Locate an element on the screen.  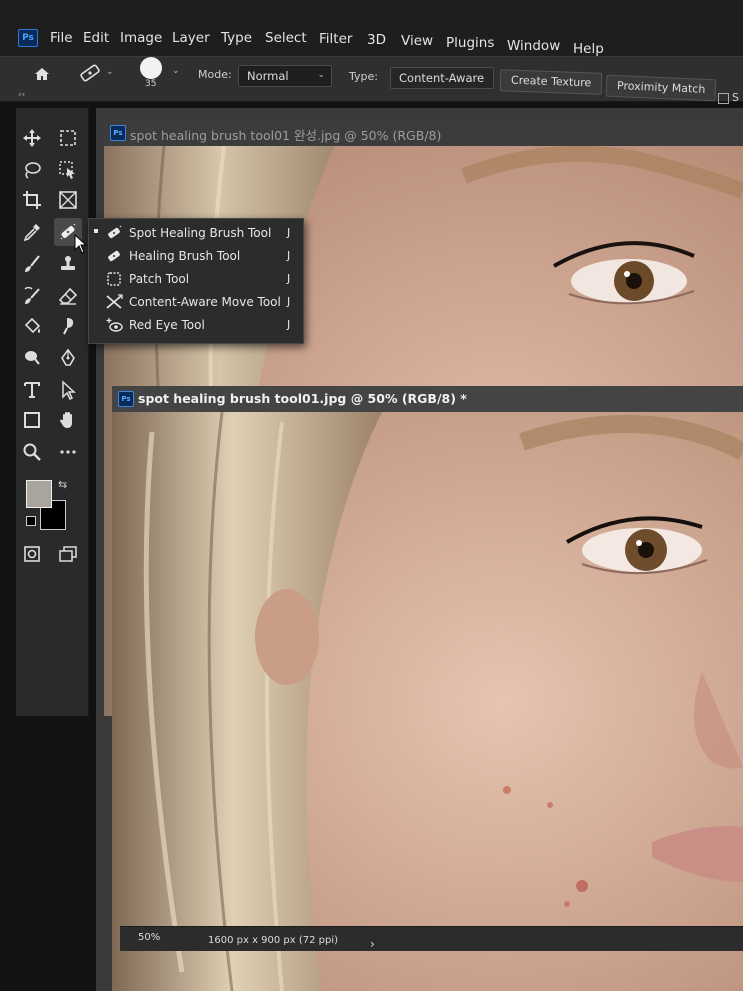
menu-plugins: Plugins is located at coordinates (470, 43).